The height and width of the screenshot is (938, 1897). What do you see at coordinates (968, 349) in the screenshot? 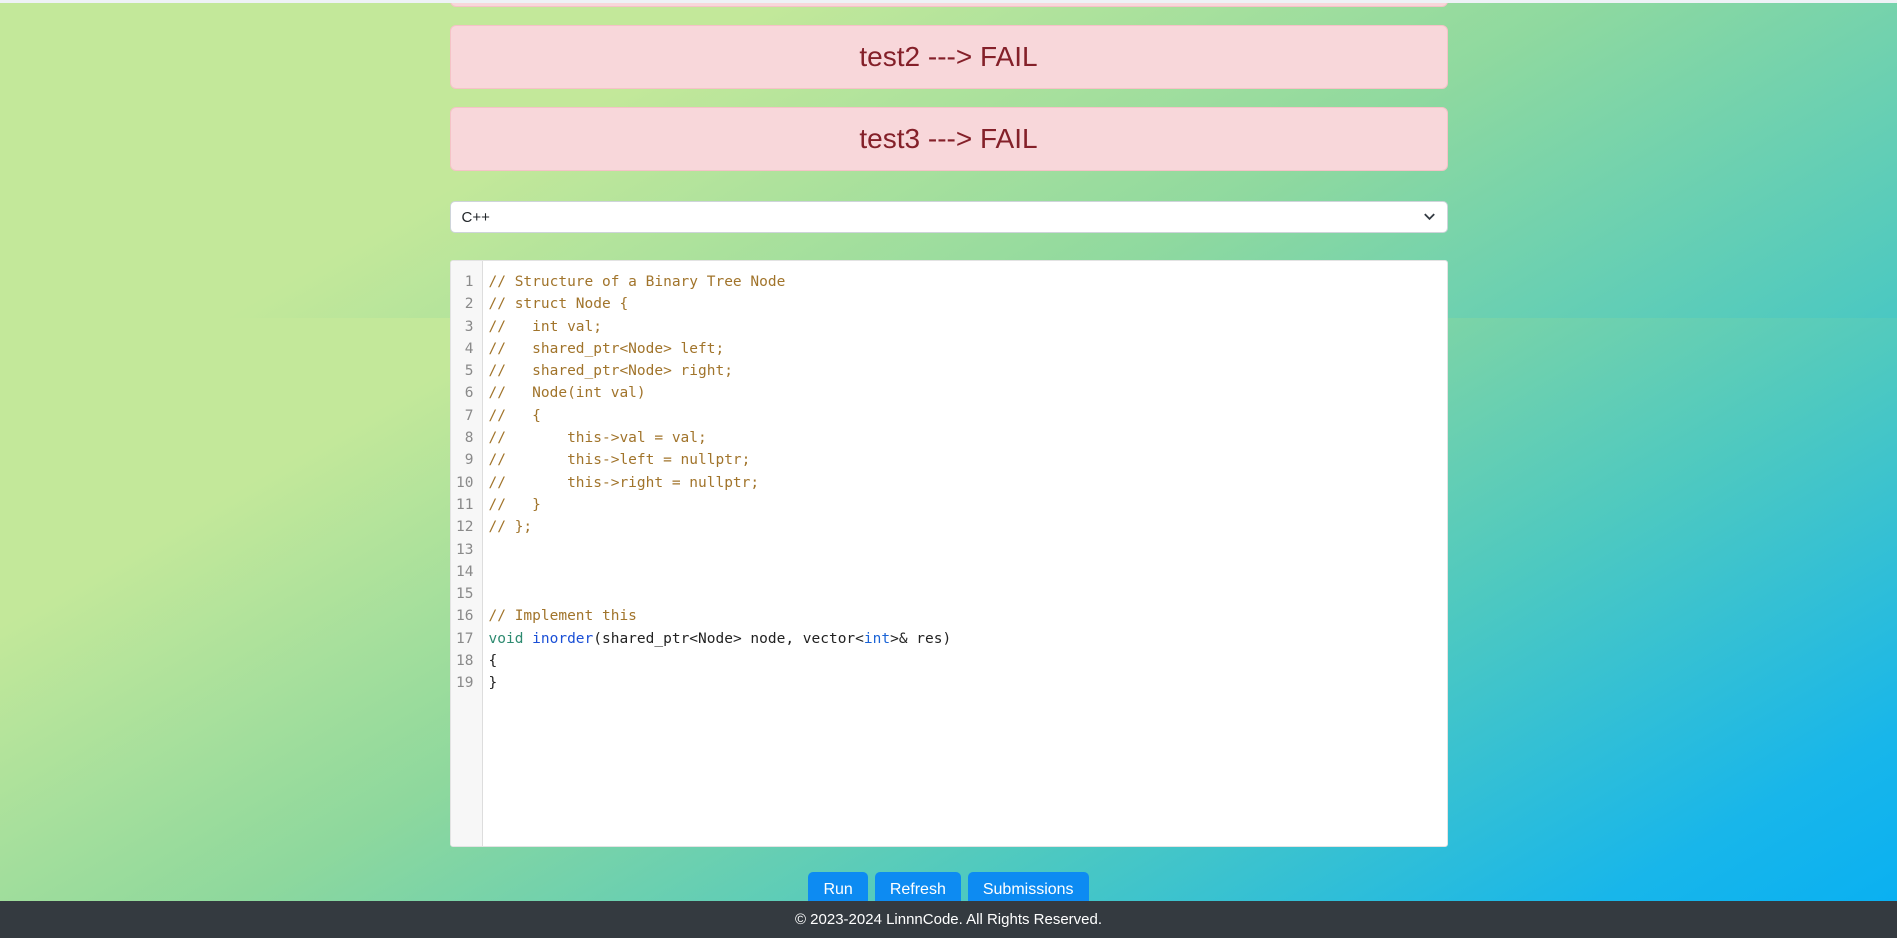
I see `code-line: // shared_ptr<Node> left;` at bounding box center [968, 349].